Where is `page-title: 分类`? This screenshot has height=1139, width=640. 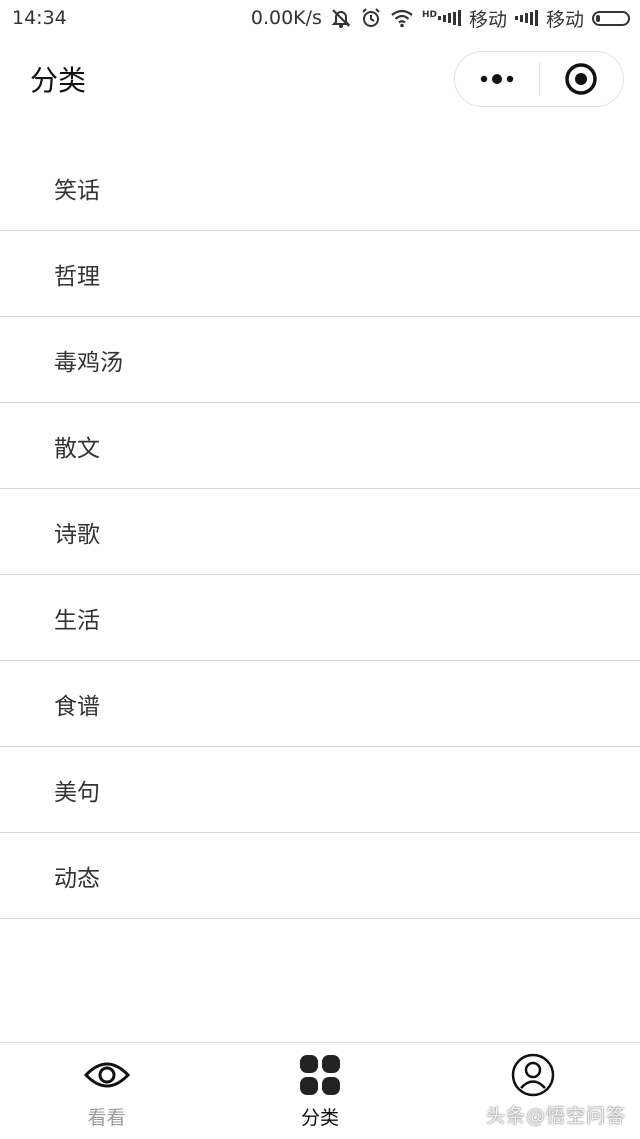
page-title: 分类 is located at coordinates (58, 80).